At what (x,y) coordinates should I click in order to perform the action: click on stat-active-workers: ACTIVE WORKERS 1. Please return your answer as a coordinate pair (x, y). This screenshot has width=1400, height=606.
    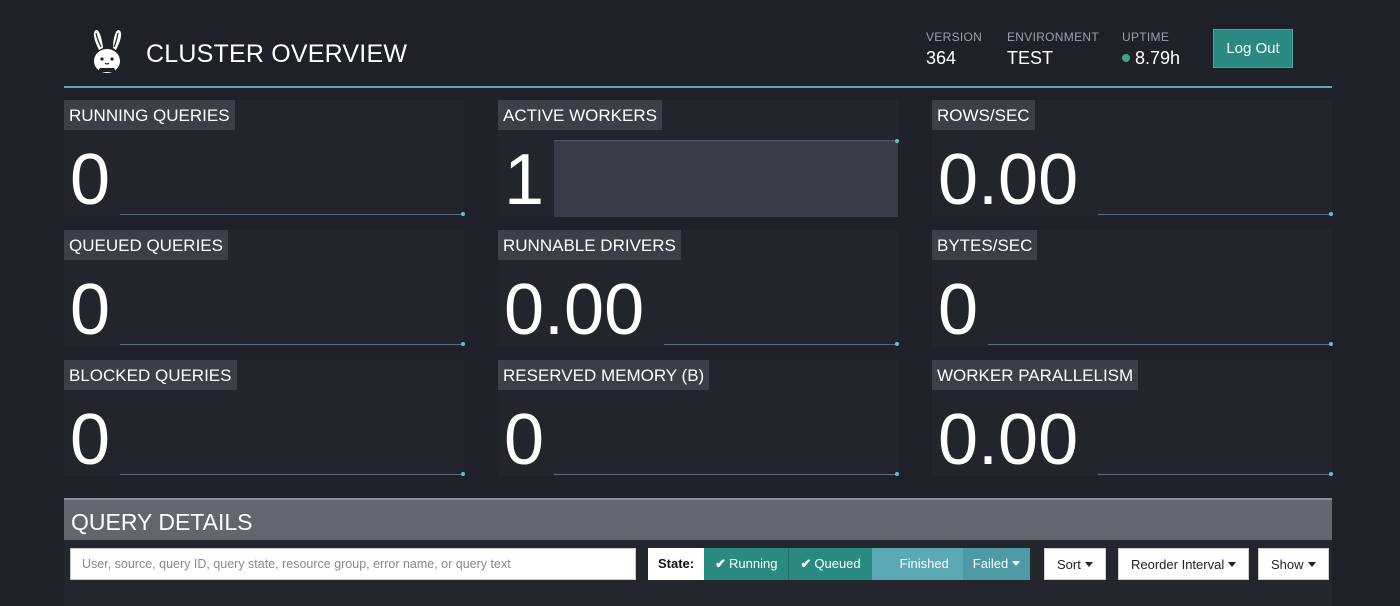
    Looking at the image, I should click on (698, 160).